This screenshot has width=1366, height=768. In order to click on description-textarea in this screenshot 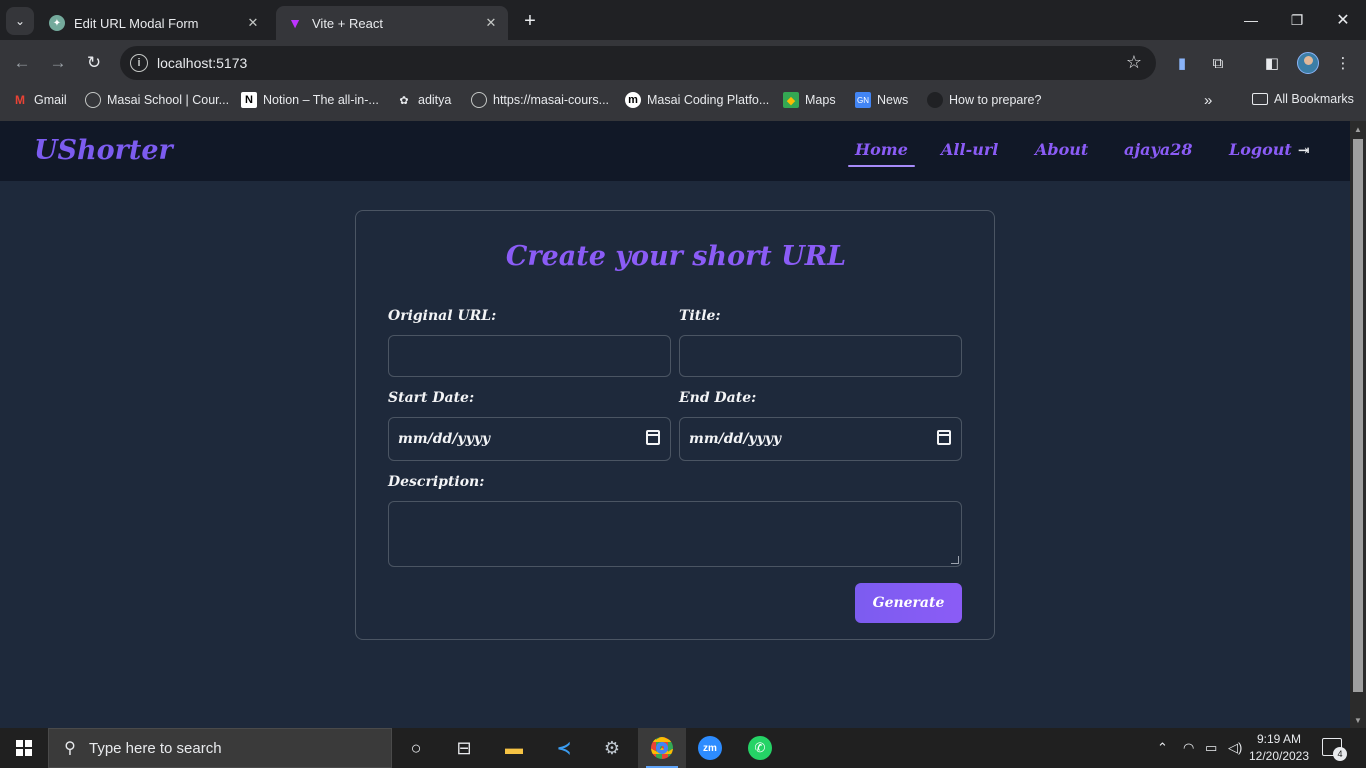, I will do `click(675, 534)`.